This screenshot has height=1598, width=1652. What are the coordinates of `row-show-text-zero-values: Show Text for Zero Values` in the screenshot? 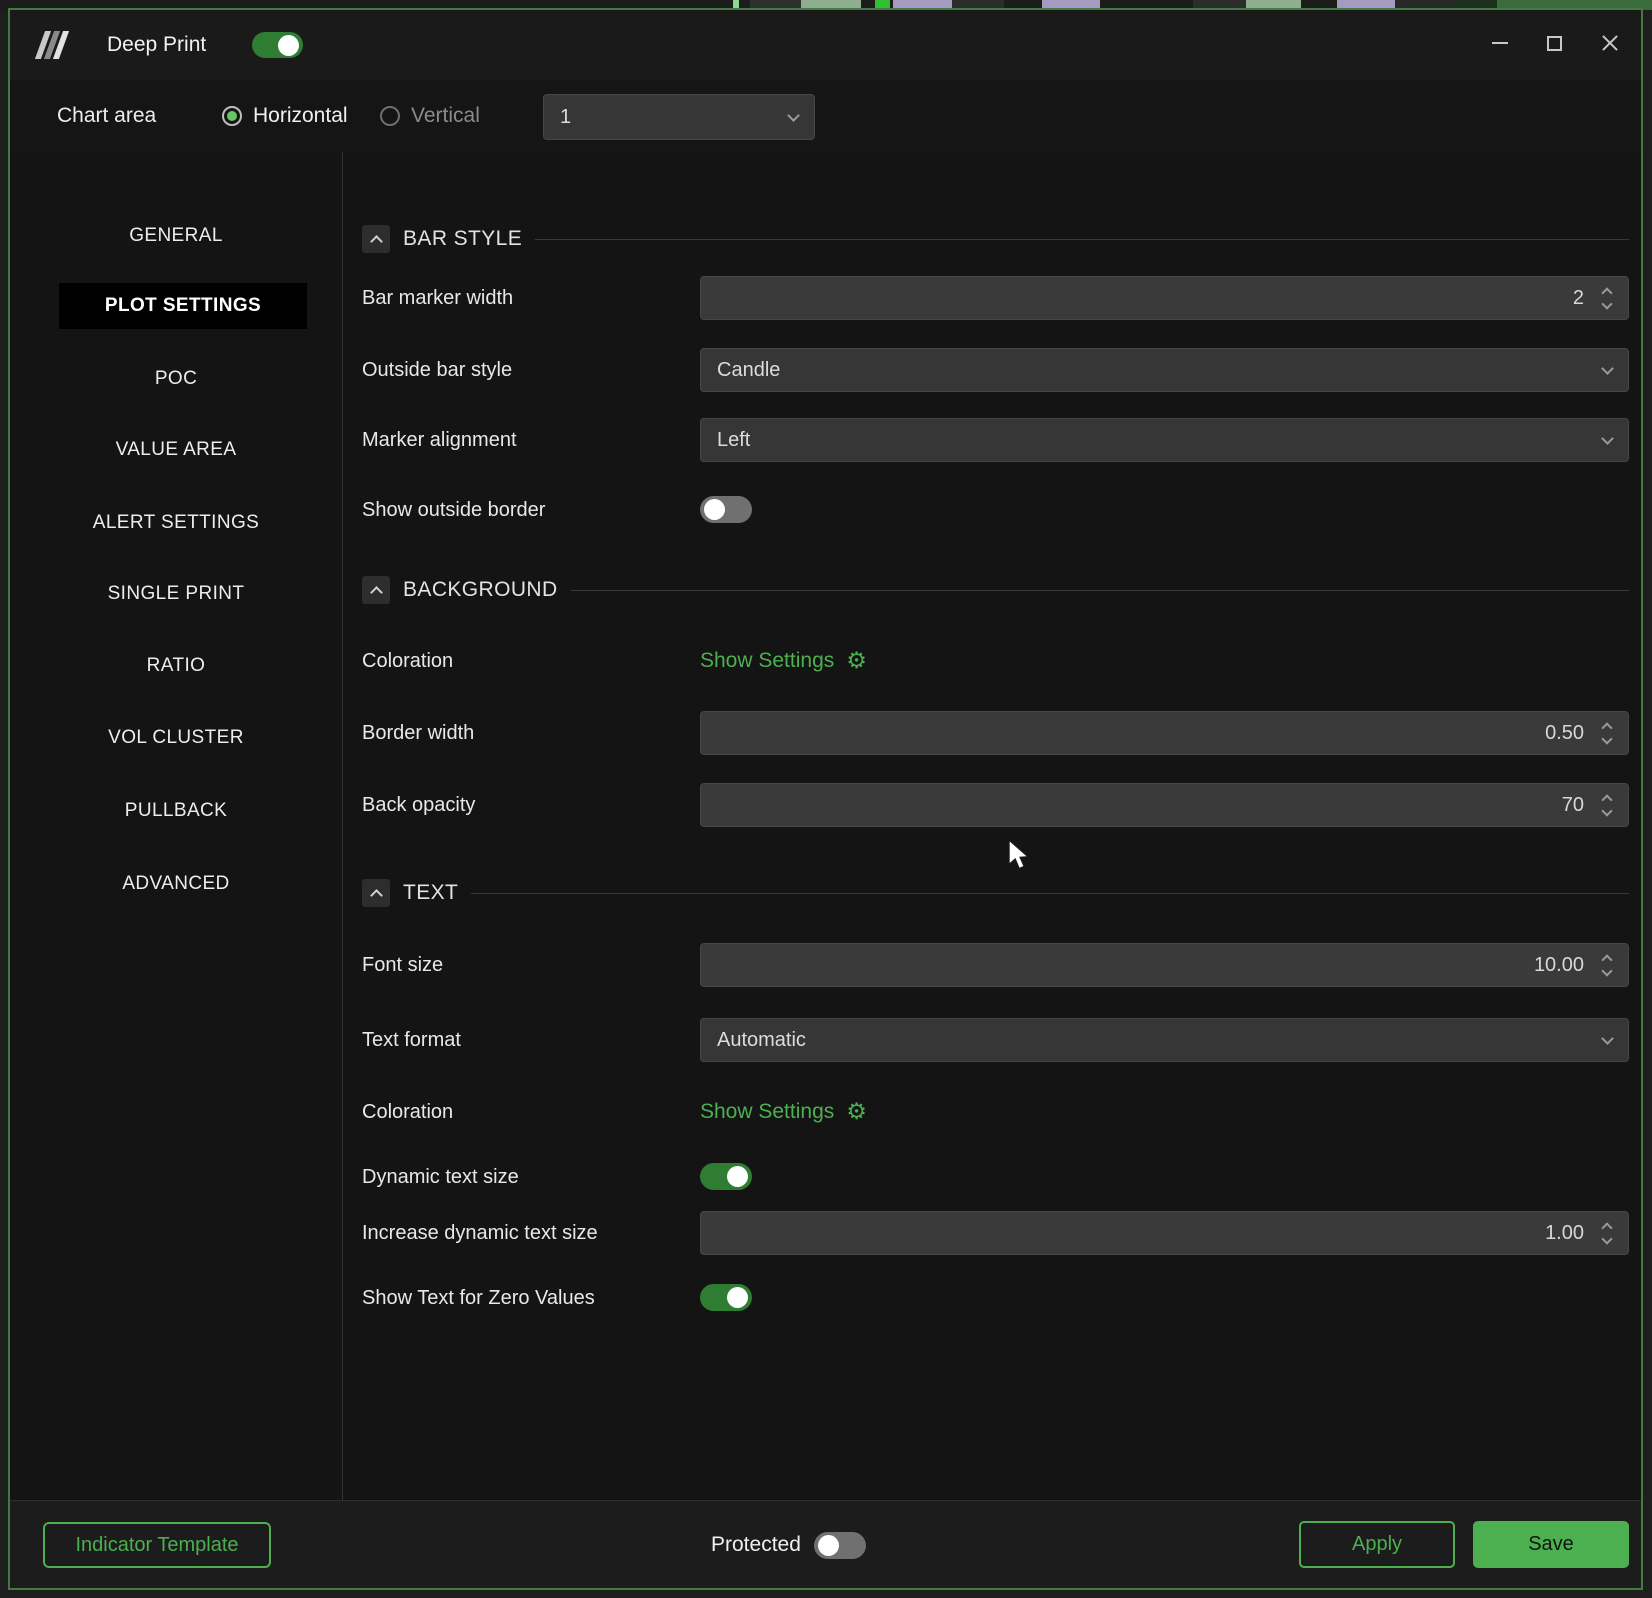 It's located at (995, 1298).